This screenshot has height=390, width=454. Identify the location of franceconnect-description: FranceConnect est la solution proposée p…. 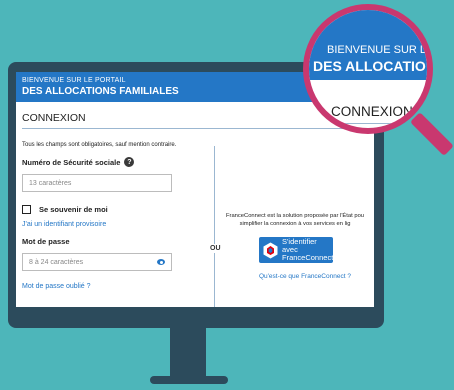
(295, 220).